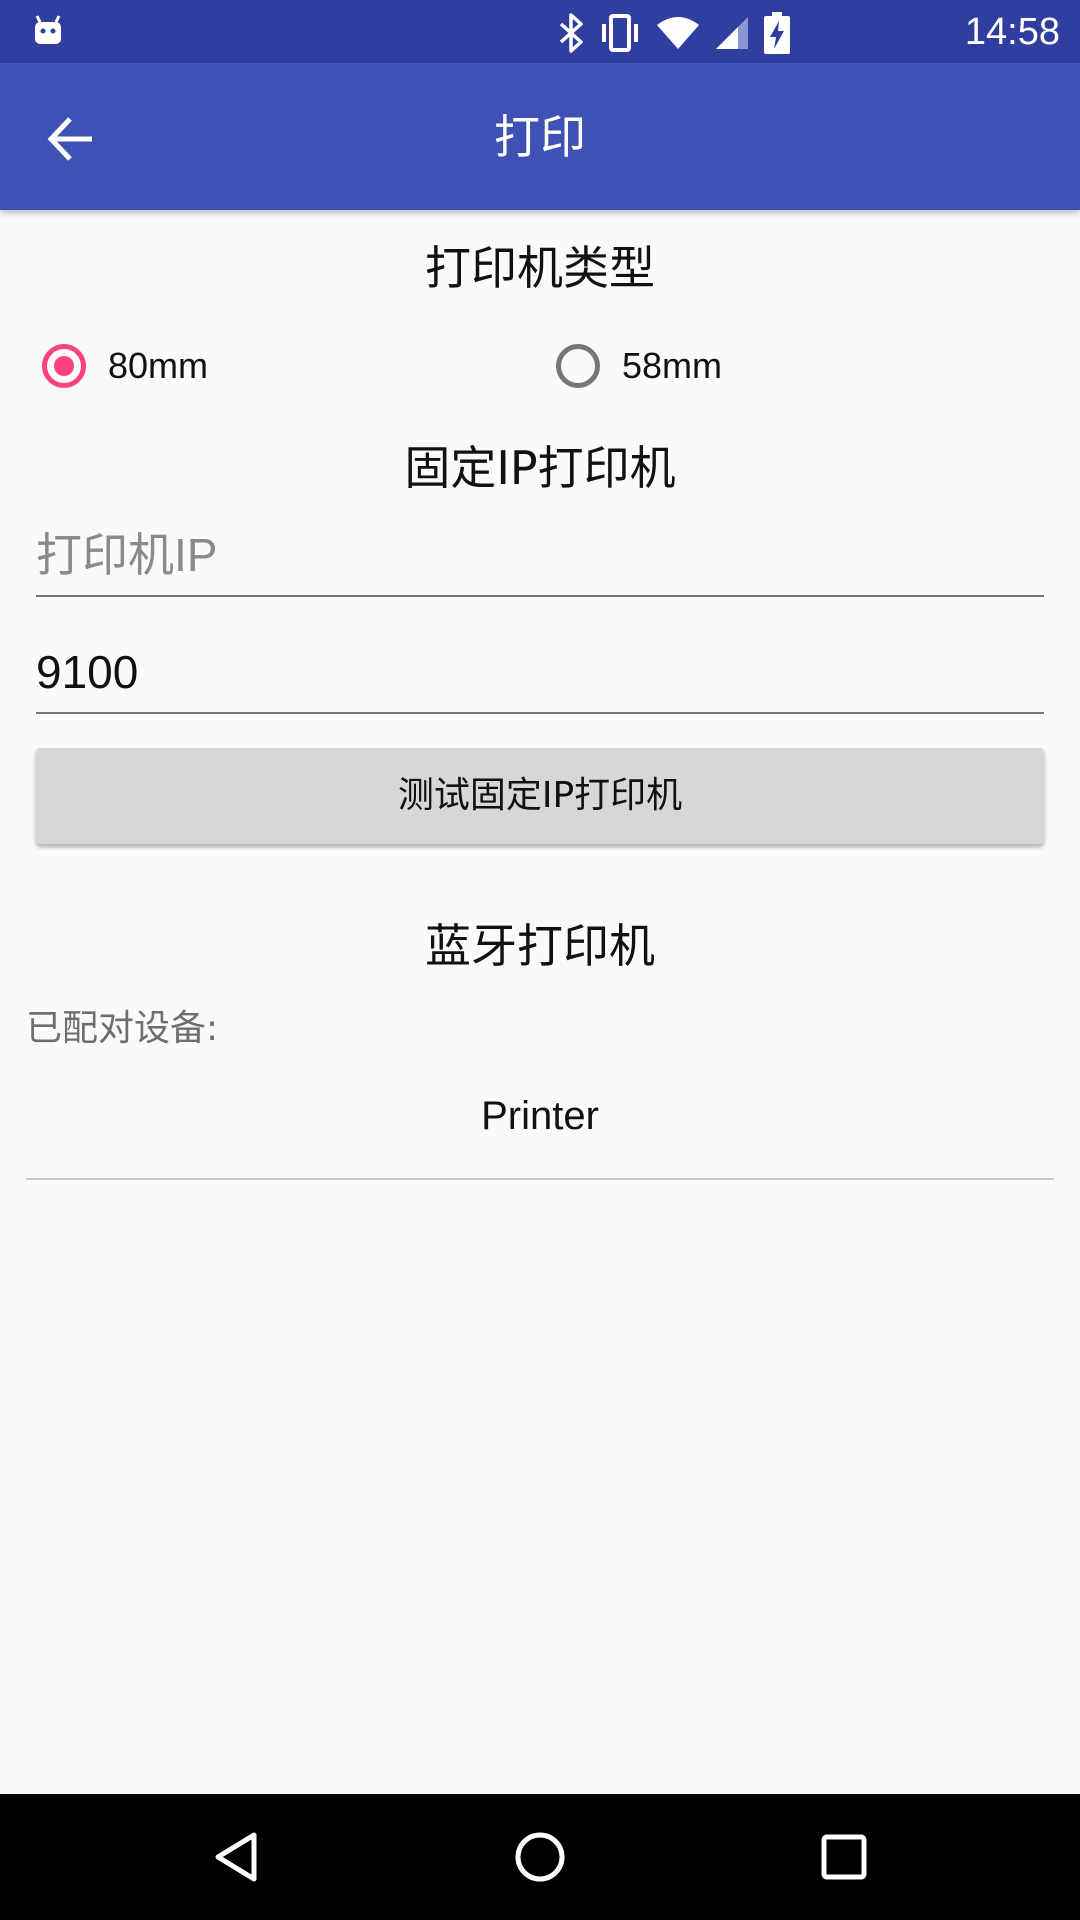 The width and height of the screenshot is (1080, 1920). Describe the element at coordinates (540, 1179) in the screenshot. I see `divider` at that location.